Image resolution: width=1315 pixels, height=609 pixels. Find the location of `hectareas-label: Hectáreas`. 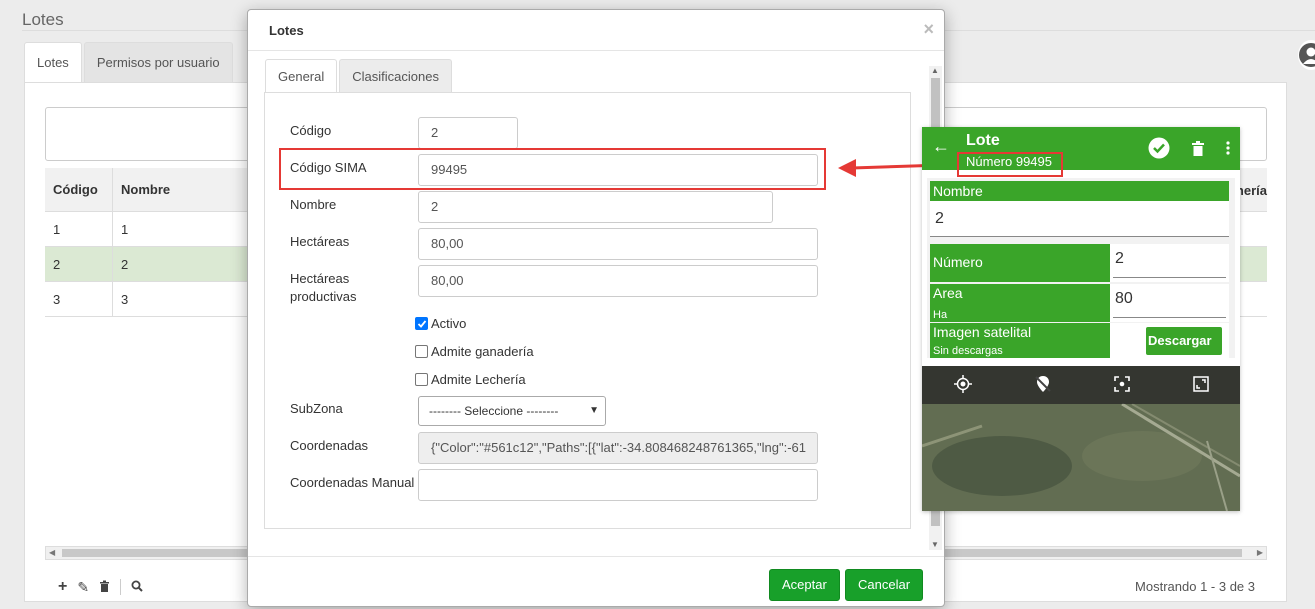

hectareas-label: Hectáreas is located at coordinates (320, 241).